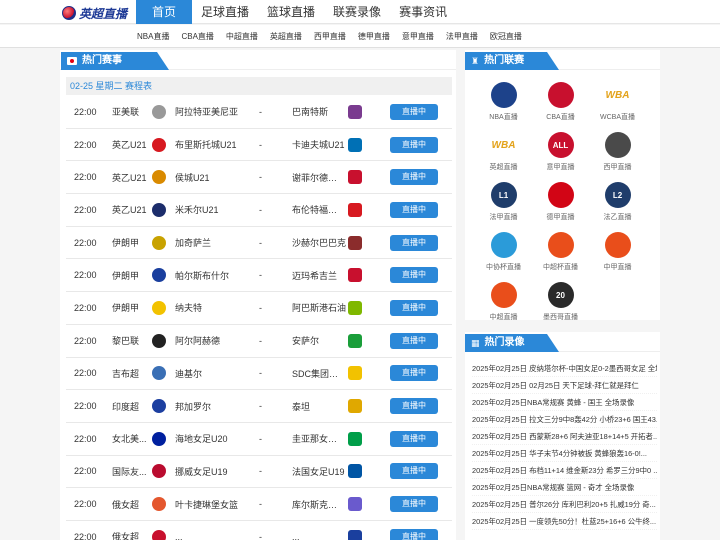 Image resolution: width=720 pixels, height=540 pixels. I want to click on league-link: WBA WCBA直播, so click(617, 103).